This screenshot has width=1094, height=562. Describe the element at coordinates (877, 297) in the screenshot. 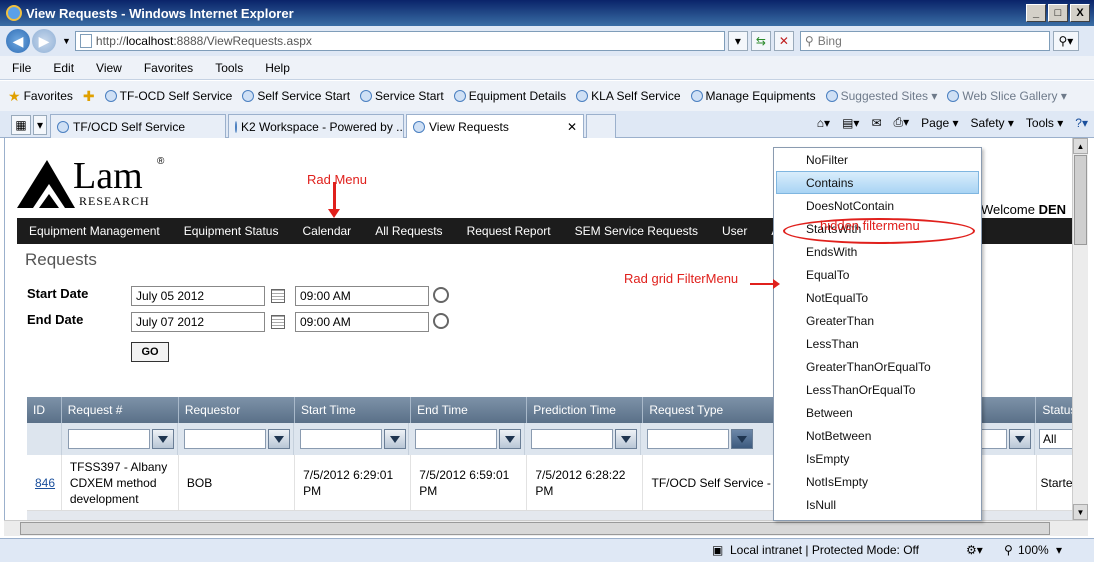

I see `filter-option-notequalto: NotEqualTo` at that location.